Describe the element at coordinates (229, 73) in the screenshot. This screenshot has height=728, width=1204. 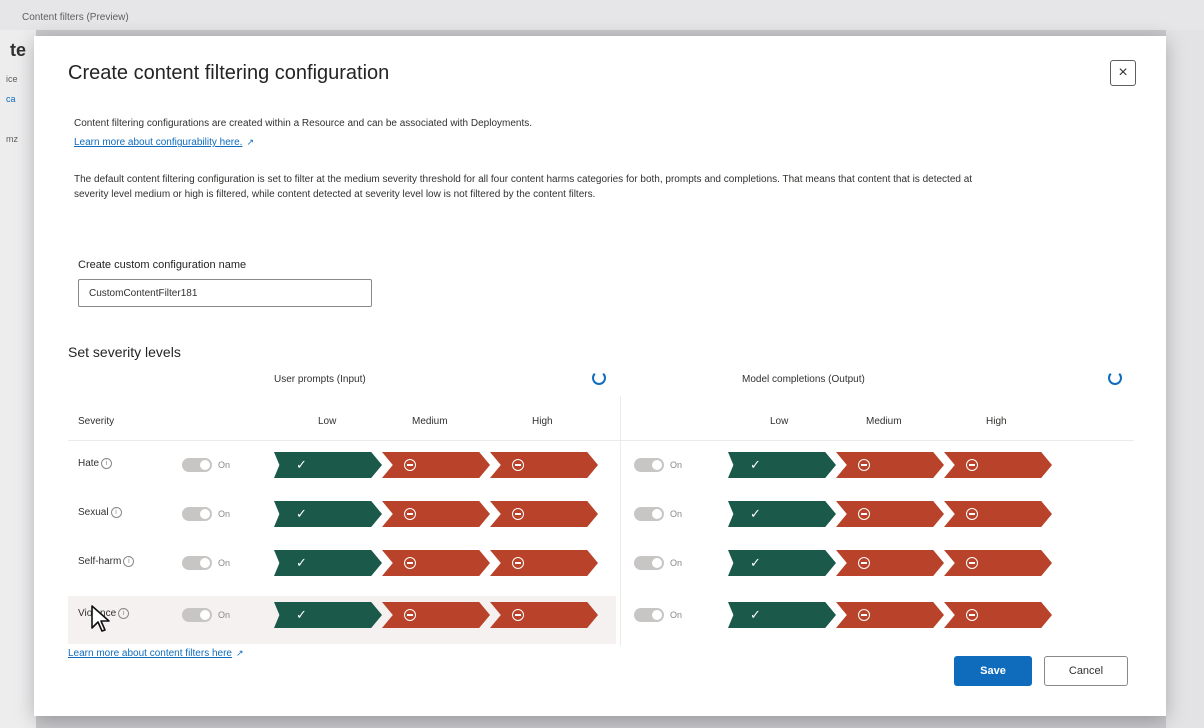
I see `dialog-title: Create content filtering configuration` at that location.